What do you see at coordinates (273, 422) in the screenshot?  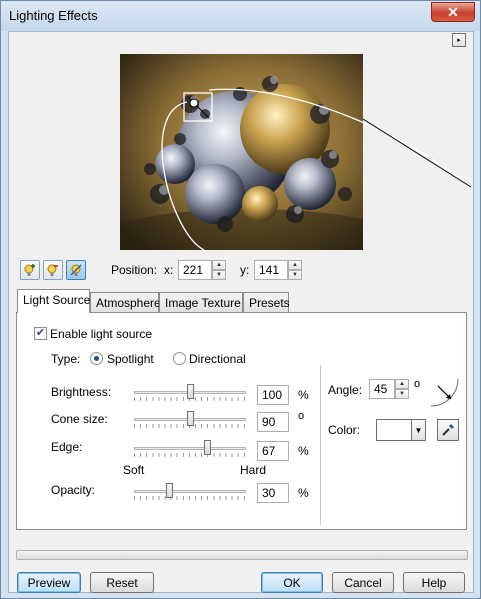 I see `cone-size-field: 90` at bounding box center [273, 422].